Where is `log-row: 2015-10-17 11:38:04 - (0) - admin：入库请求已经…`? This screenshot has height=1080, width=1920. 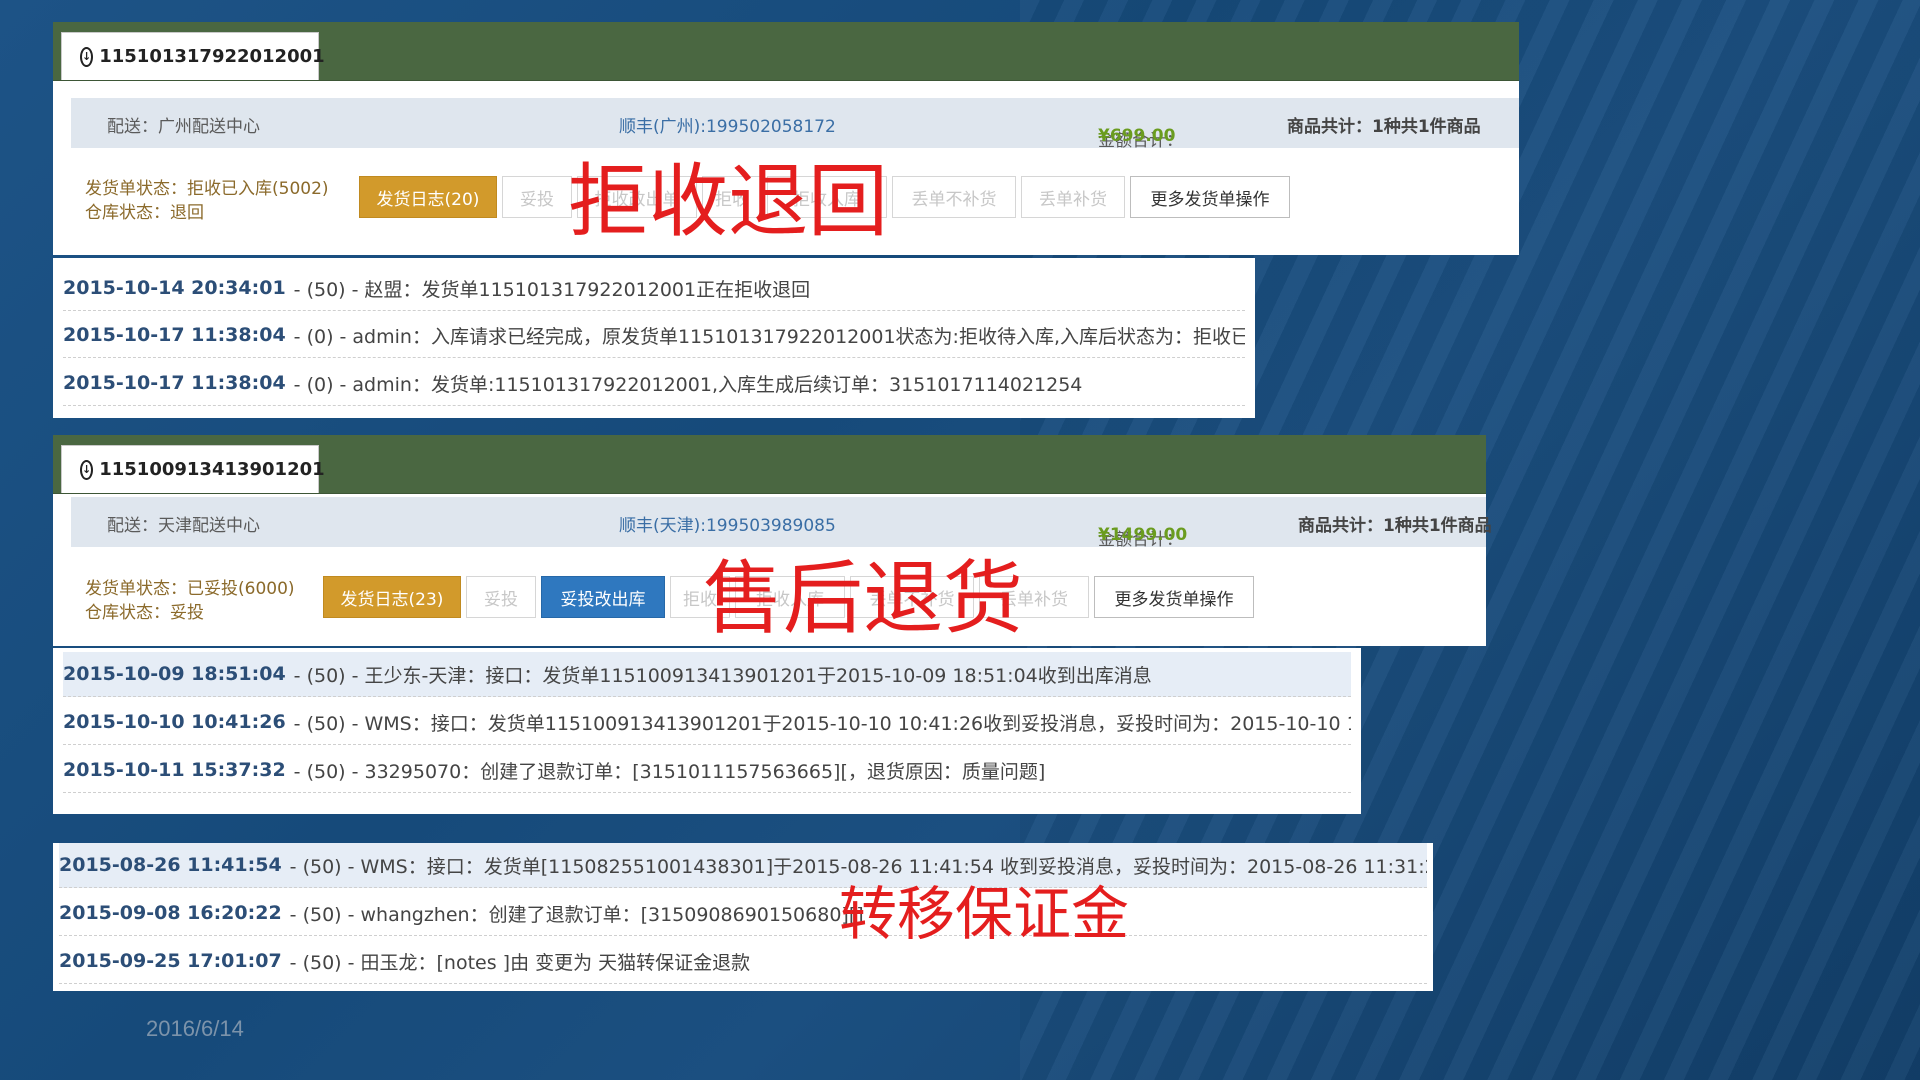 log-row: 2015-10-17 11:38:04 - (0) - admin：入库请求已经… is located at coordinates (654, 335).